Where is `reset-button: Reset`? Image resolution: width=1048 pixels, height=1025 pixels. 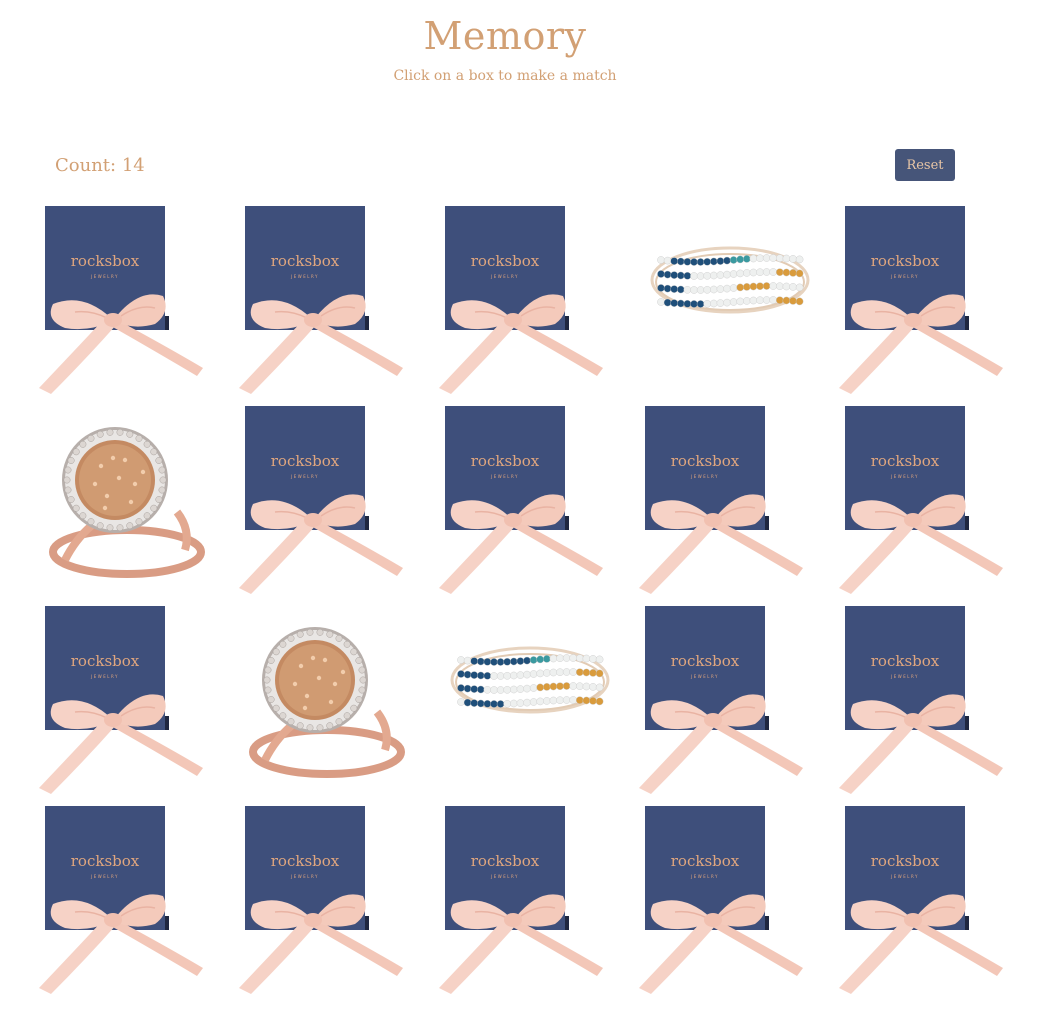 reset-button: Reset is located at coordinates (925, 165).